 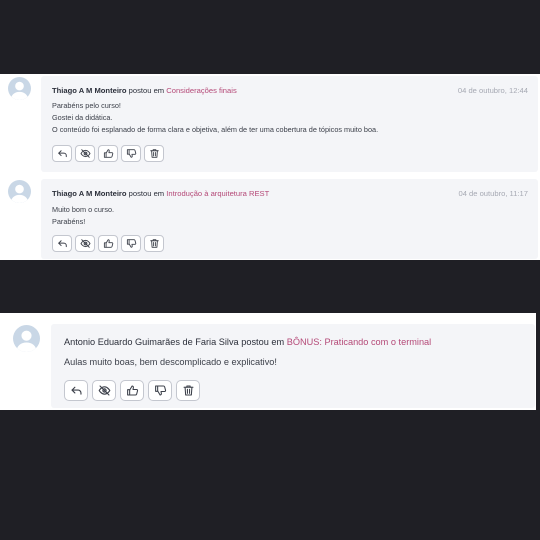 What do you see at coordinates (201, 90) in the screenshot?
I see `lesson-link: Considerações finais` at bounding box center [201, 90].